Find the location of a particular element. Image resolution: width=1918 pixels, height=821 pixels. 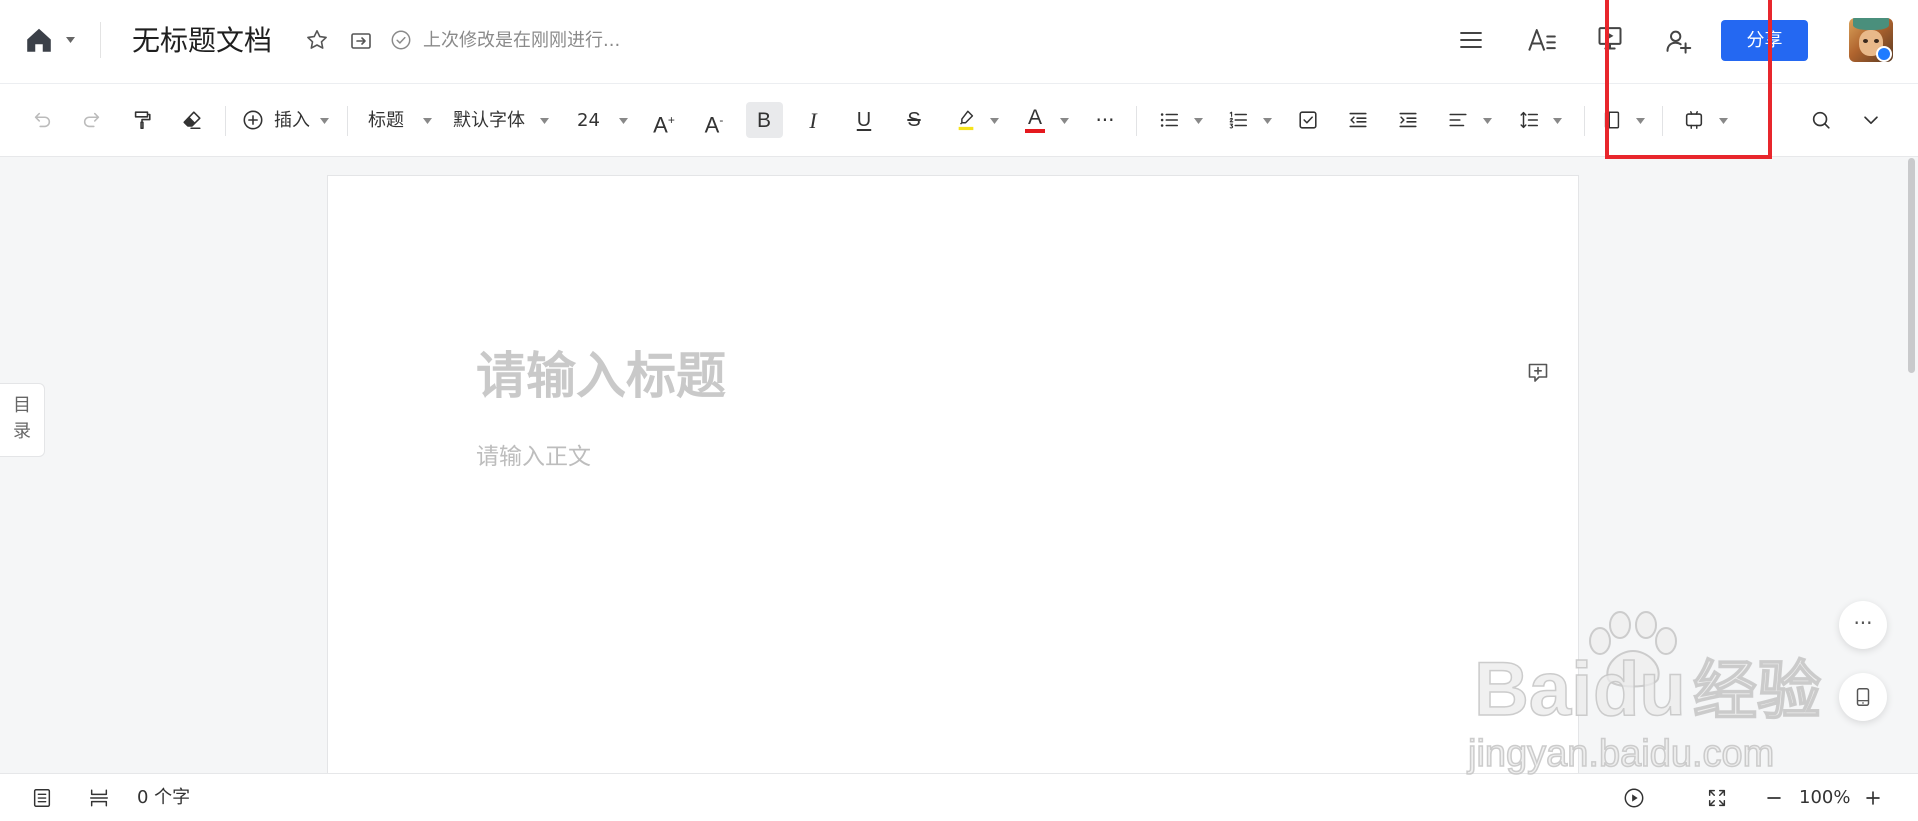

paragraph-style-select: 标题 is located at coordinates (386, 120).